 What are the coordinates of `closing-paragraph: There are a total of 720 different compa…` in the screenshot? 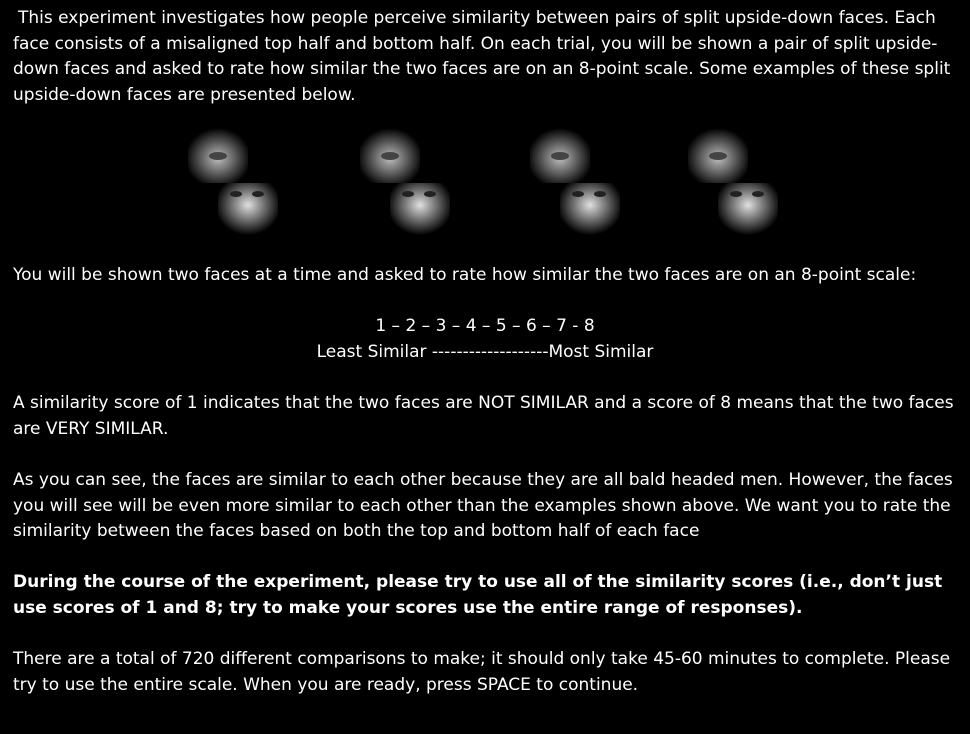 It's located at (482, 672).